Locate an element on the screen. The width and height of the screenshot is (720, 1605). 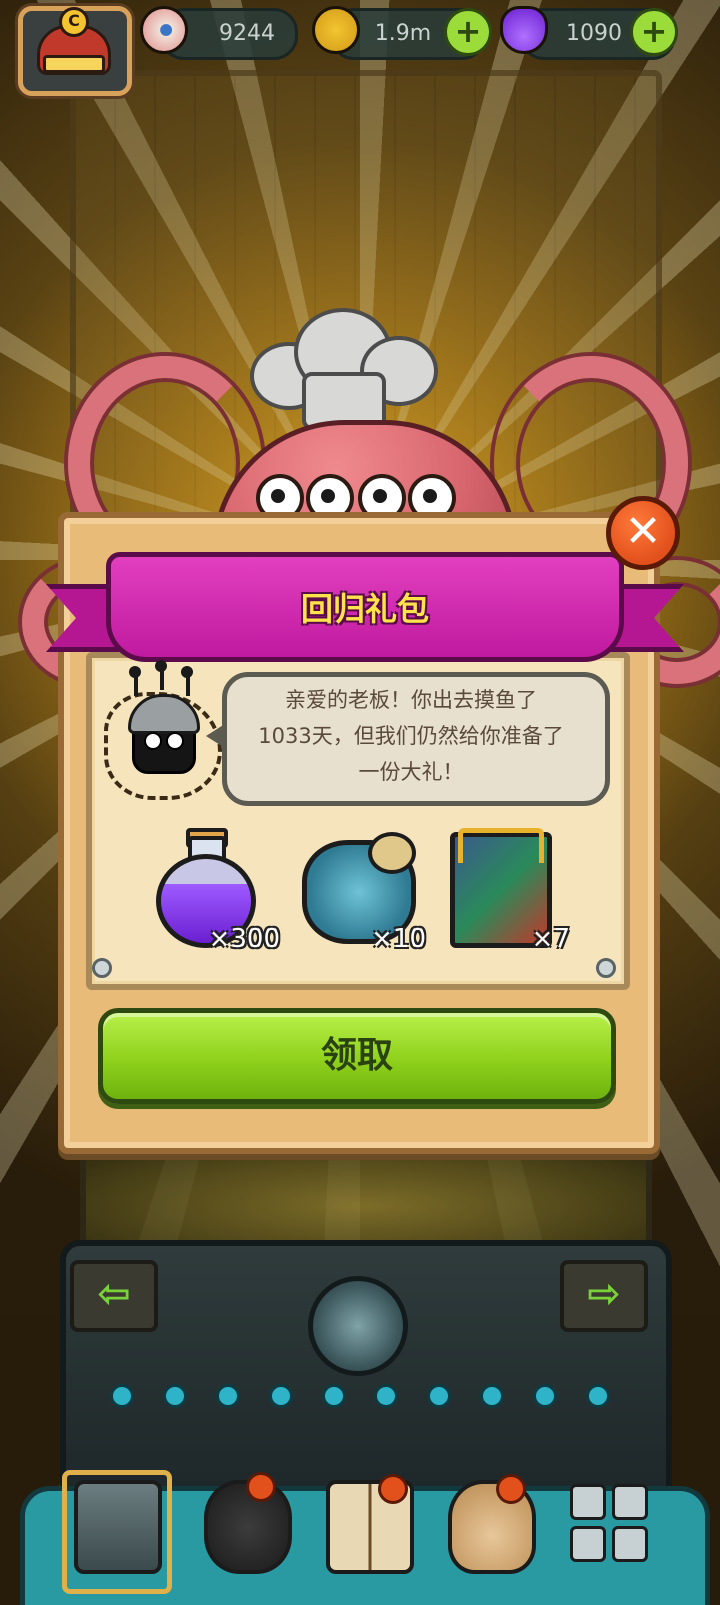
add-coin-button: + is located at coordinates (468, 32).